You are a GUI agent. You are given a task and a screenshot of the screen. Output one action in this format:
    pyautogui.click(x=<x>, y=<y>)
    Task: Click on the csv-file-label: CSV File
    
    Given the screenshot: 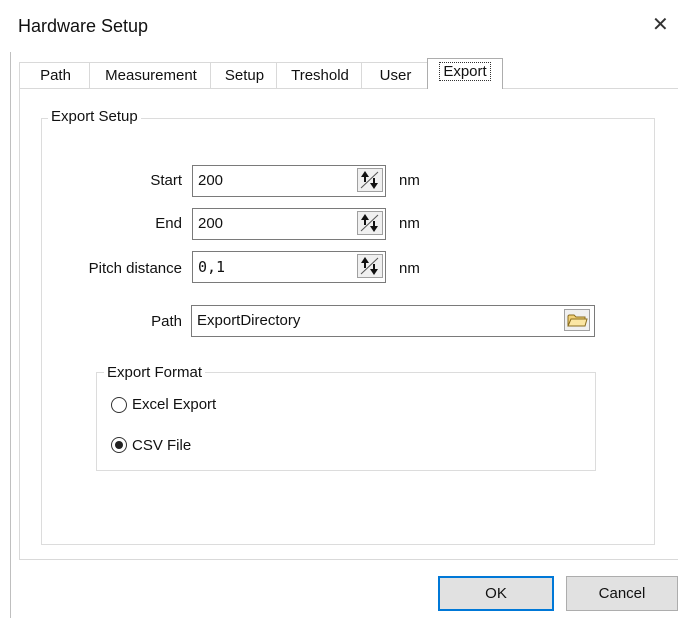 What is the action you would take?
    pyautogui.click(x=161, y=445)
    